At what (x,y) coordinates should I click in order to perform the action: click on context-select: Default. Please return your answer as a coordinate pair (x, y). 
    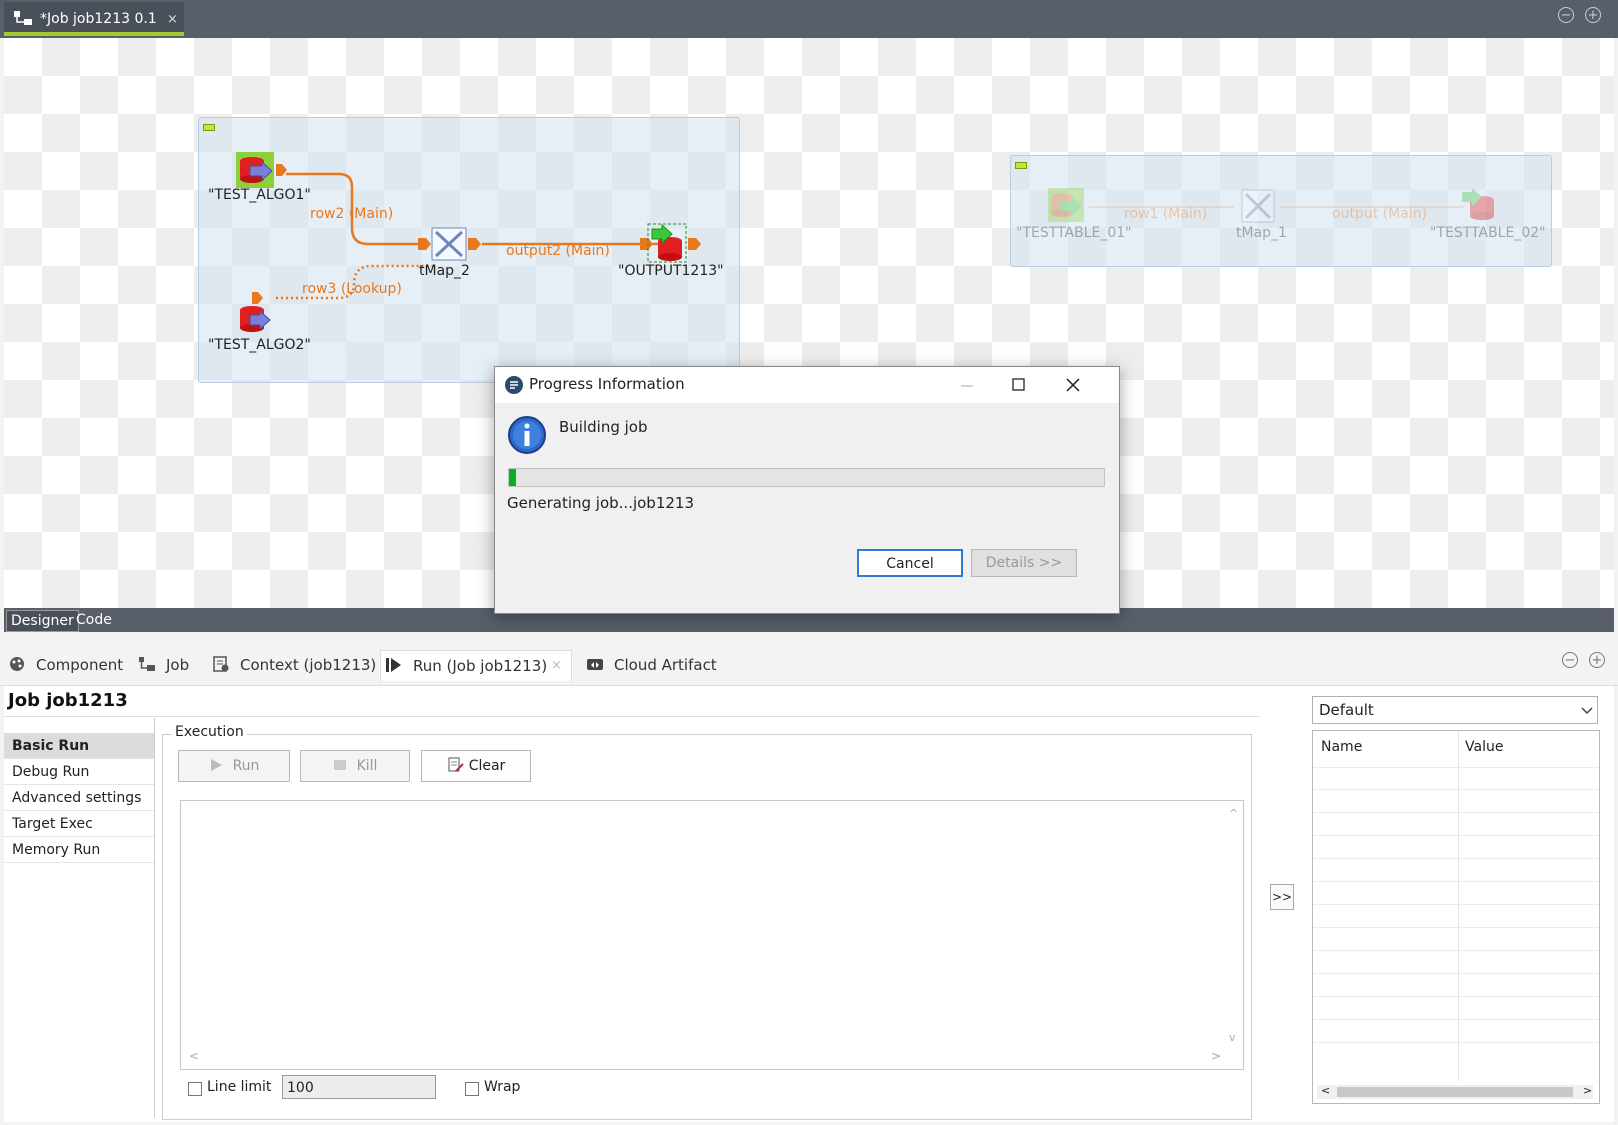
    Looking at the image, I should click on (1455, 710).